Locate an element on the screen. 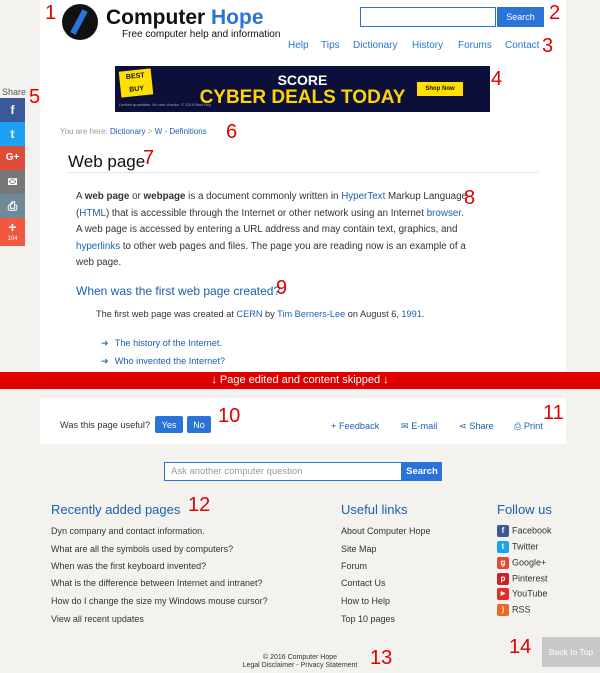  follow-google-plus: g Google+ is located at coordinates (521, 563).